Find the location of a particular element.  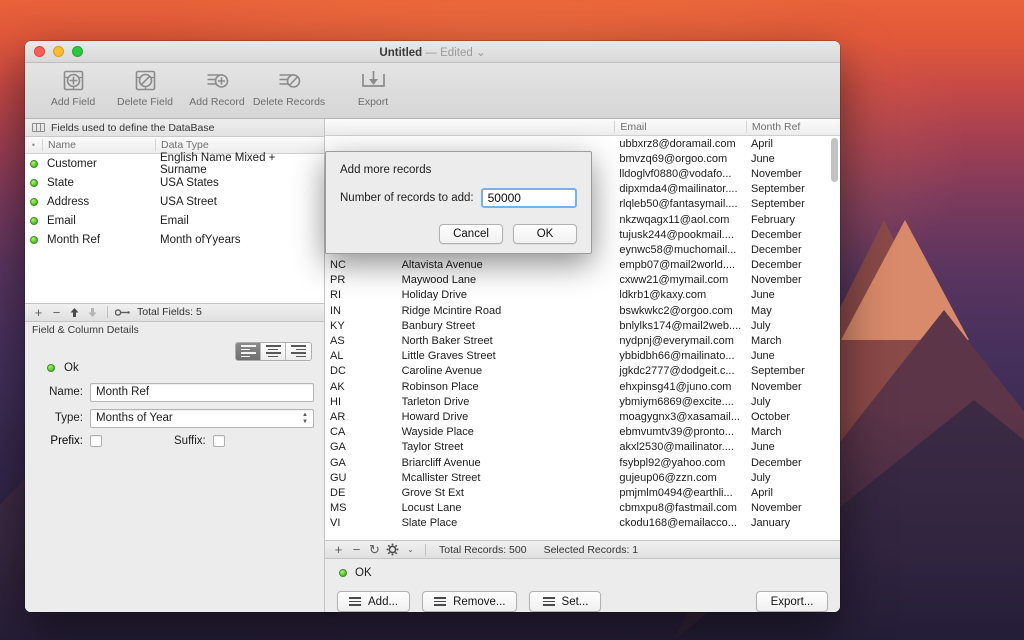

global-status-text: OK is located at coordinates (363, 573).